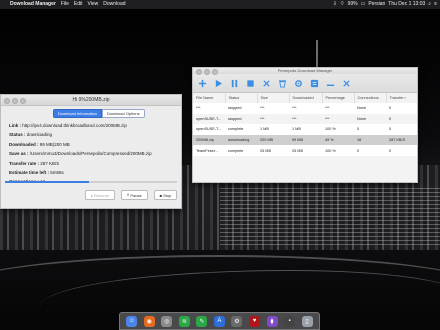 The width and height of the screenshot is (440, 330). What do you see at coordinates (406, 4) in the screenshot?
I see `clock: Thu Dec 1 13:03` at bounding box center [406, 4].